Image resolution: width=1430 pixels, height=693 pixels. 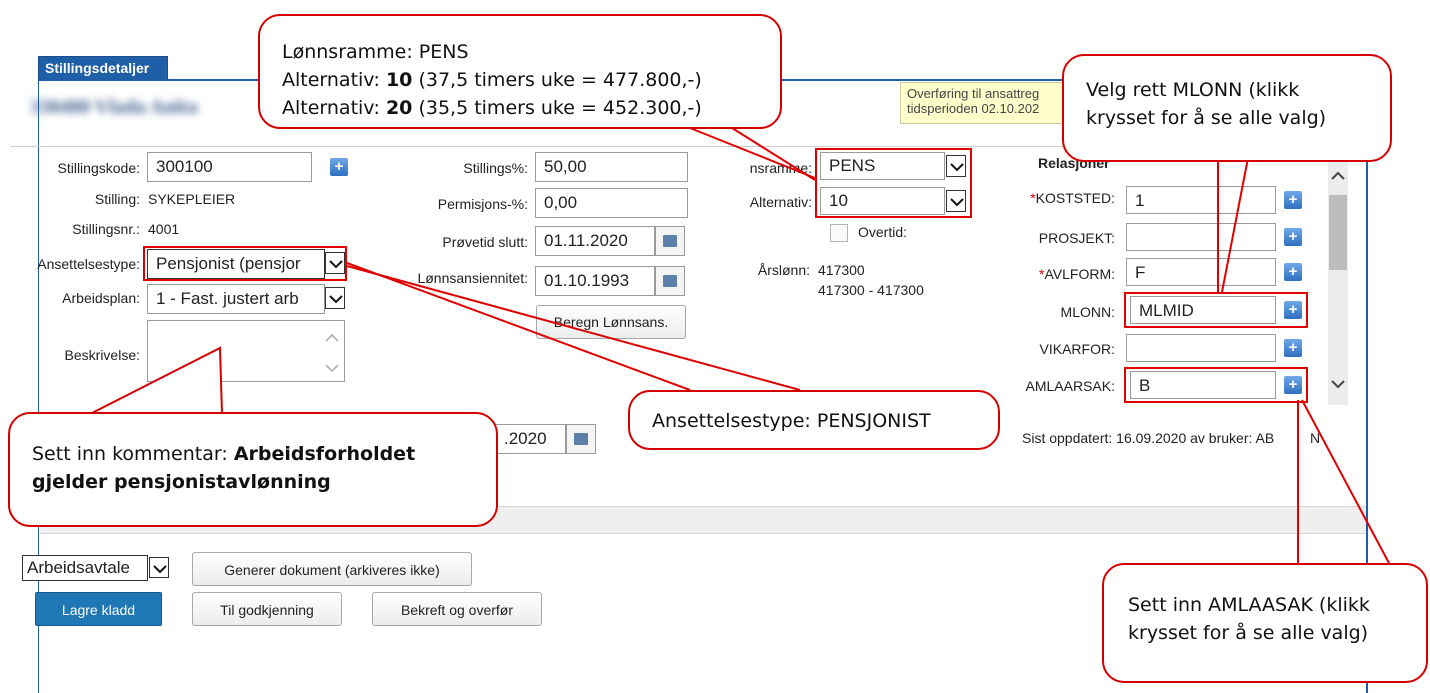 I want to click on mlonn-label: MLONN:, so click(x=1087, y=312).